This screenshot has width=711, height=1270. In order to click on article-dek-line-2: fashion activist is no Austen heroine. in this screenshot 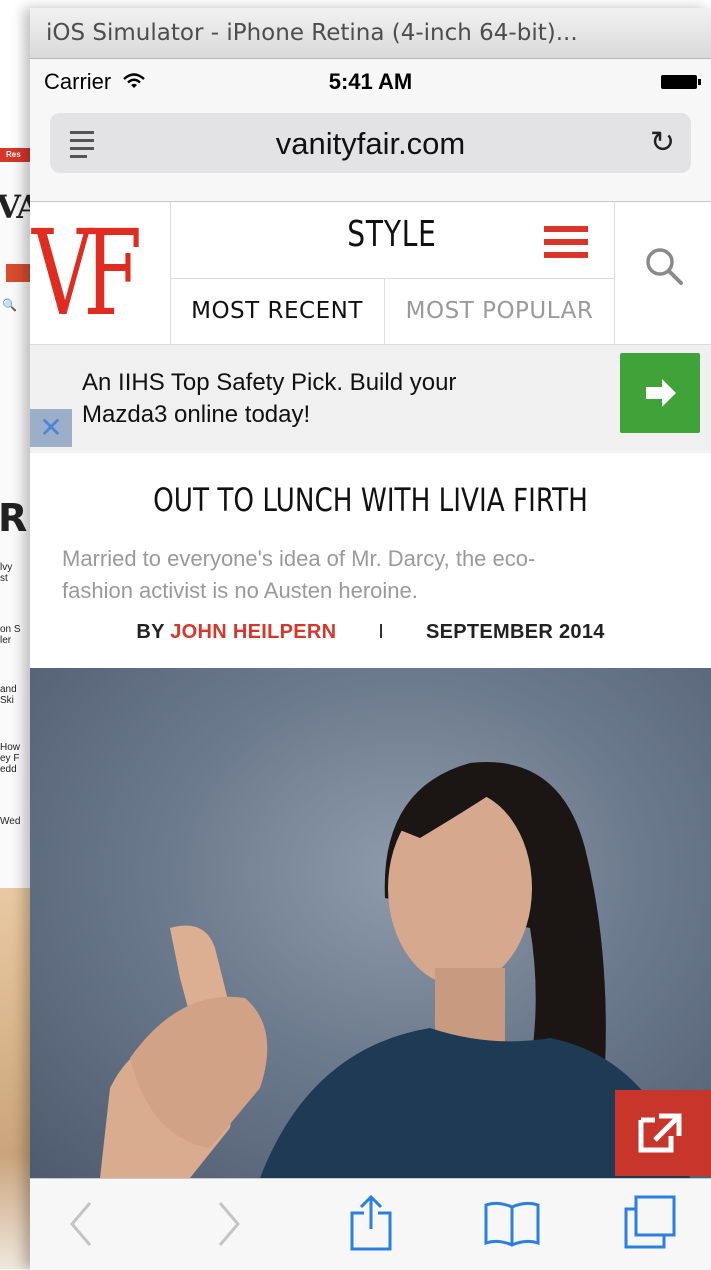, I will do `click(240, 590)`.